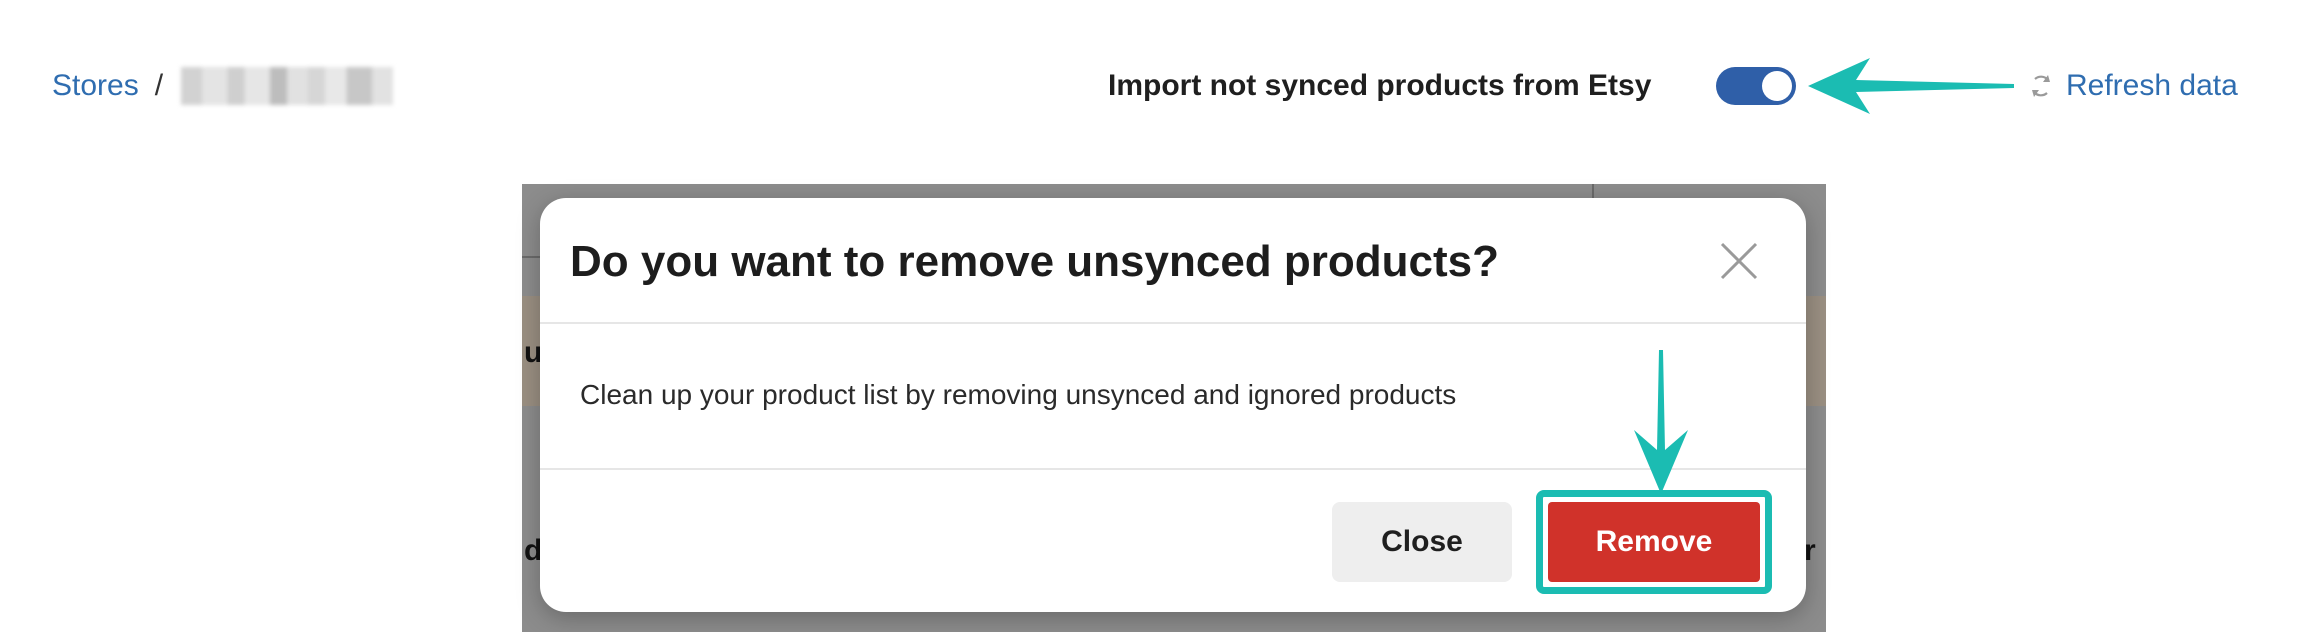 The height and width of the screenshot is (632, 2298). I want to click on close-button: Close, so click(1422, 542).